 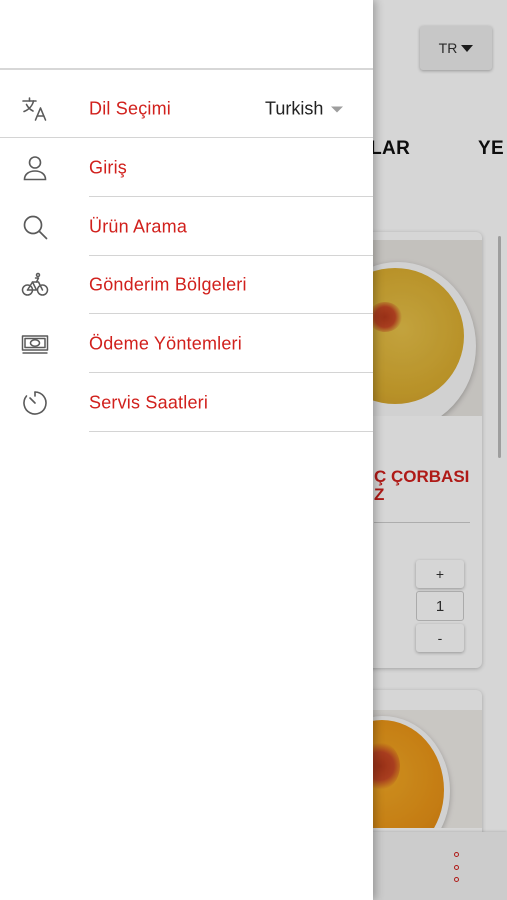 What do you see at coordinates (165, 343) in the screenshot?
I see `menu-item-label: Ödeme Yöntemleri` at bounding box center [165, 343].